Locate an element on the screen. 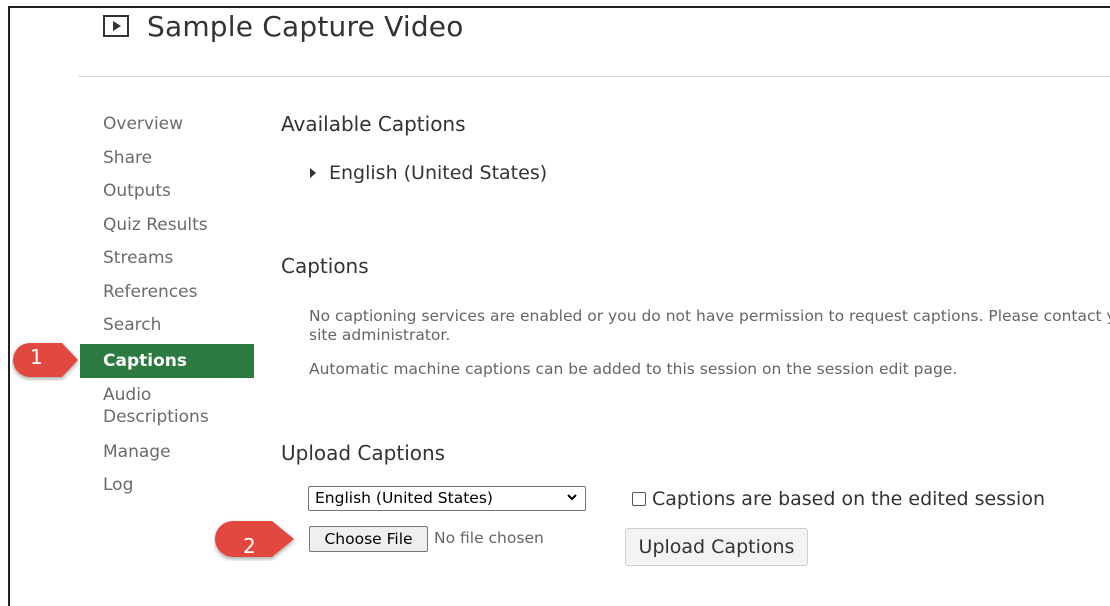  language-select-value: English (United States) is located at coordinates (404, 498).